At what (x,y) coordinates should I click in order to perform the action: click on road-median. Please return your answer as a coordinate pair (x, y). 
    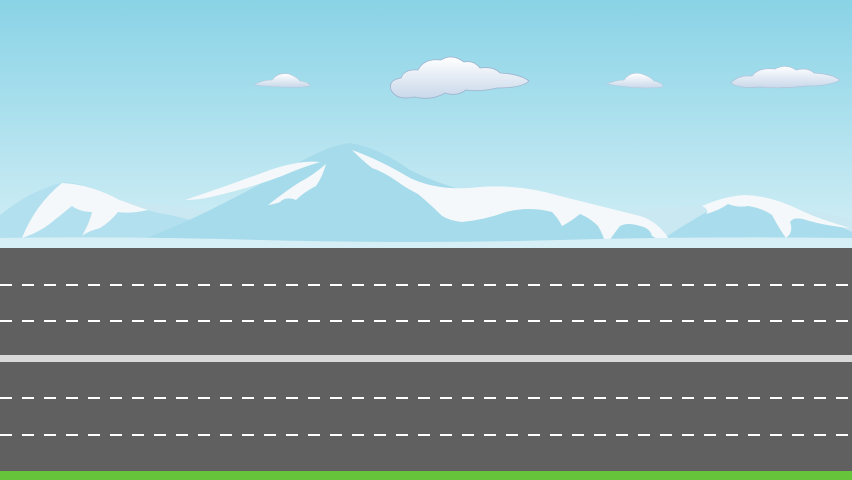
    Looking at the image, I should click on (426, 358).